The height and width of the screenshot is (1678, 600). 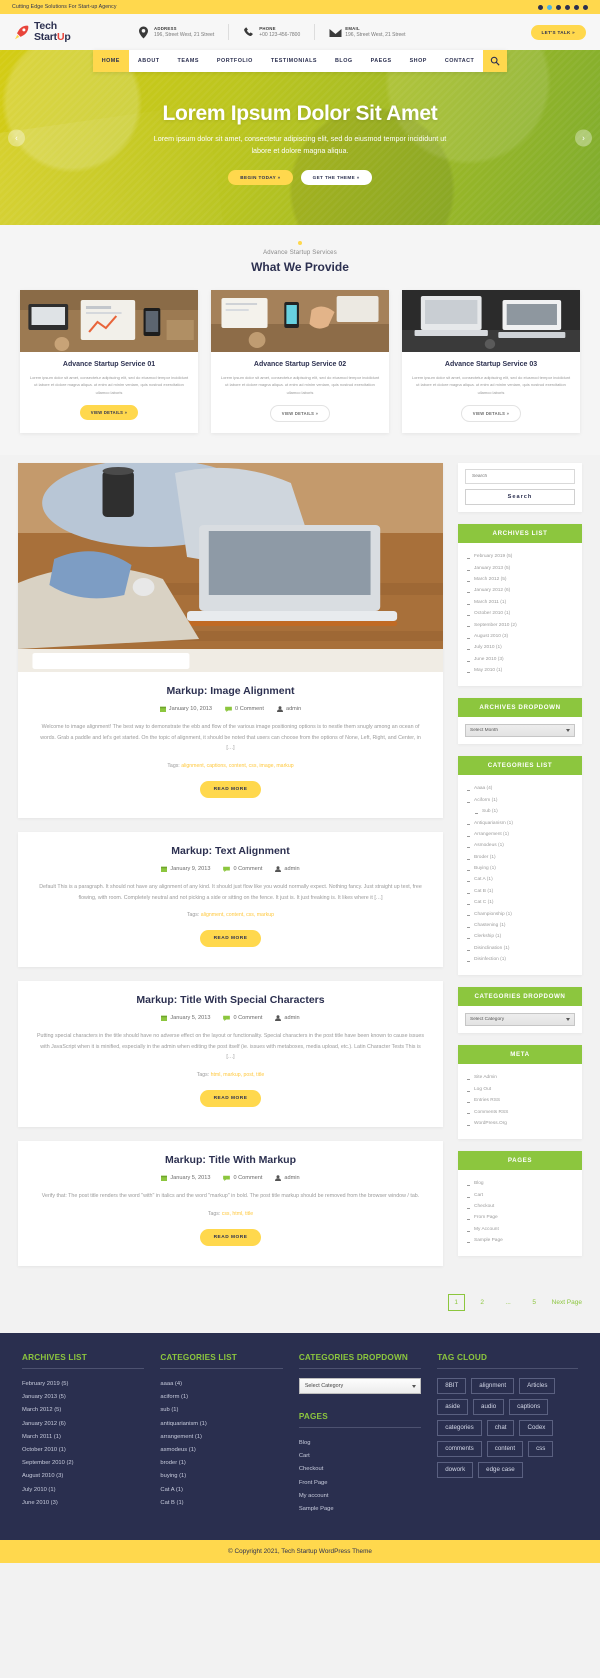 What do you see at coordinates (453, 1406) in the screenshot?
I see `tag-link: aside` at bounding box center [453, 1406].